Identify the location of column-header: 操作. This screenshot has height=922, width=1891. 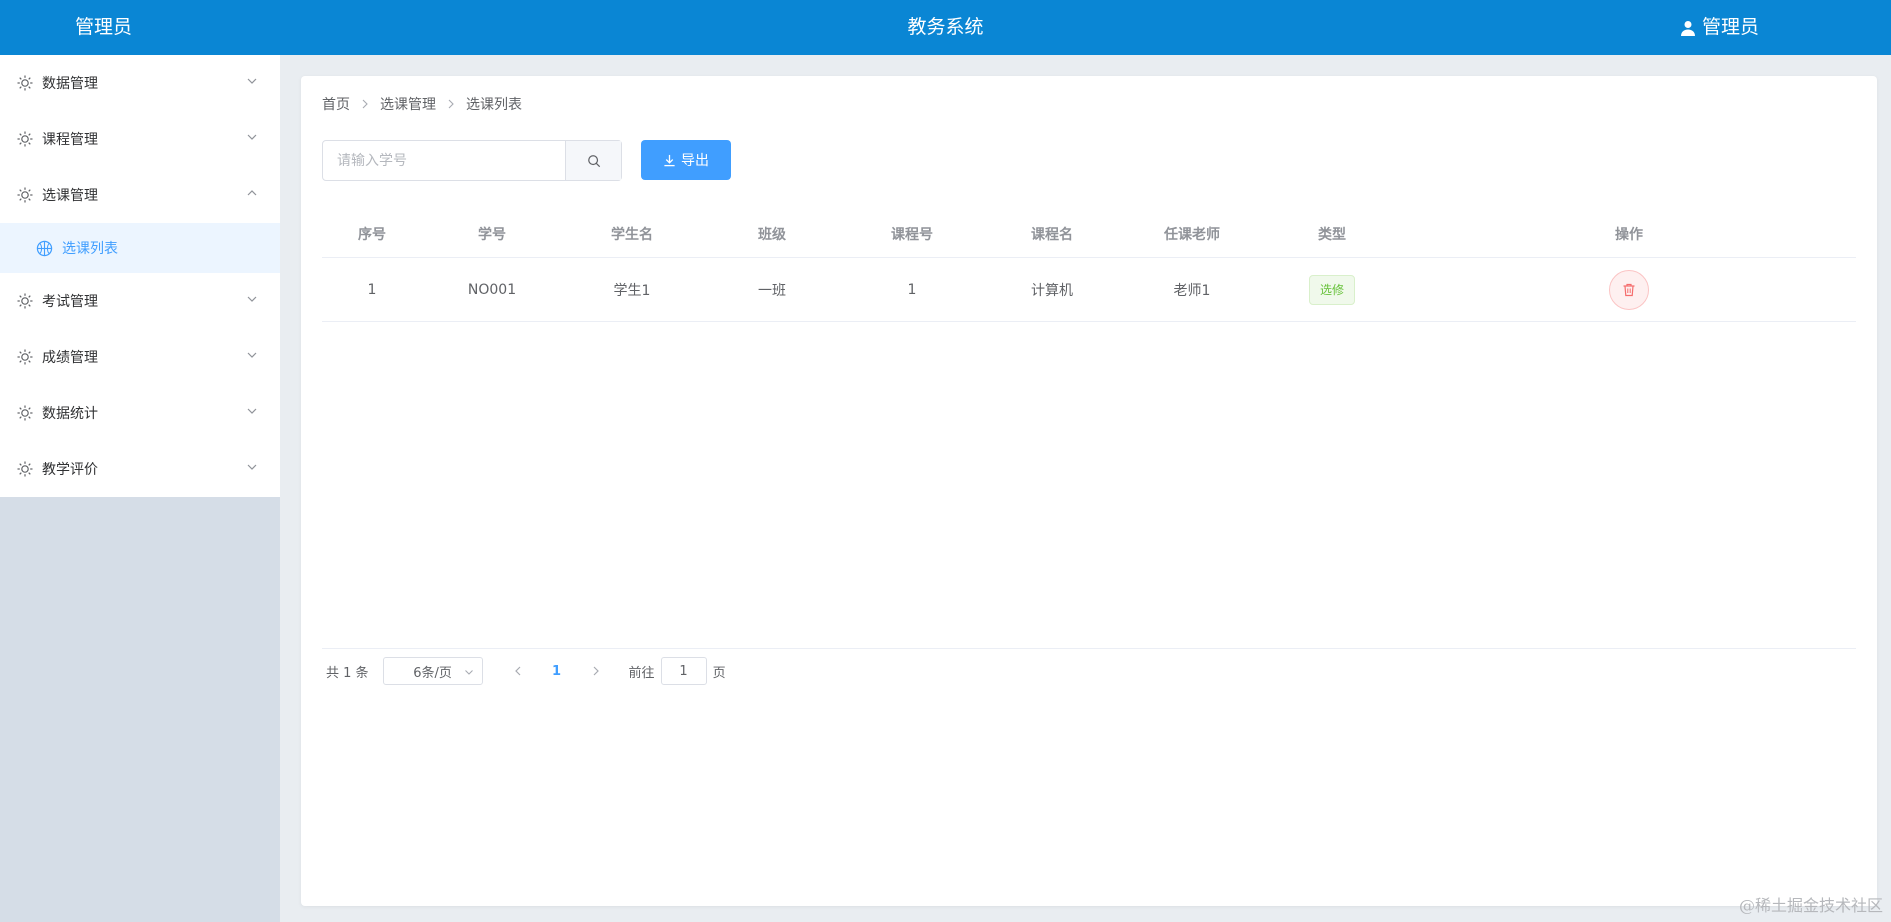
(1629, 234).